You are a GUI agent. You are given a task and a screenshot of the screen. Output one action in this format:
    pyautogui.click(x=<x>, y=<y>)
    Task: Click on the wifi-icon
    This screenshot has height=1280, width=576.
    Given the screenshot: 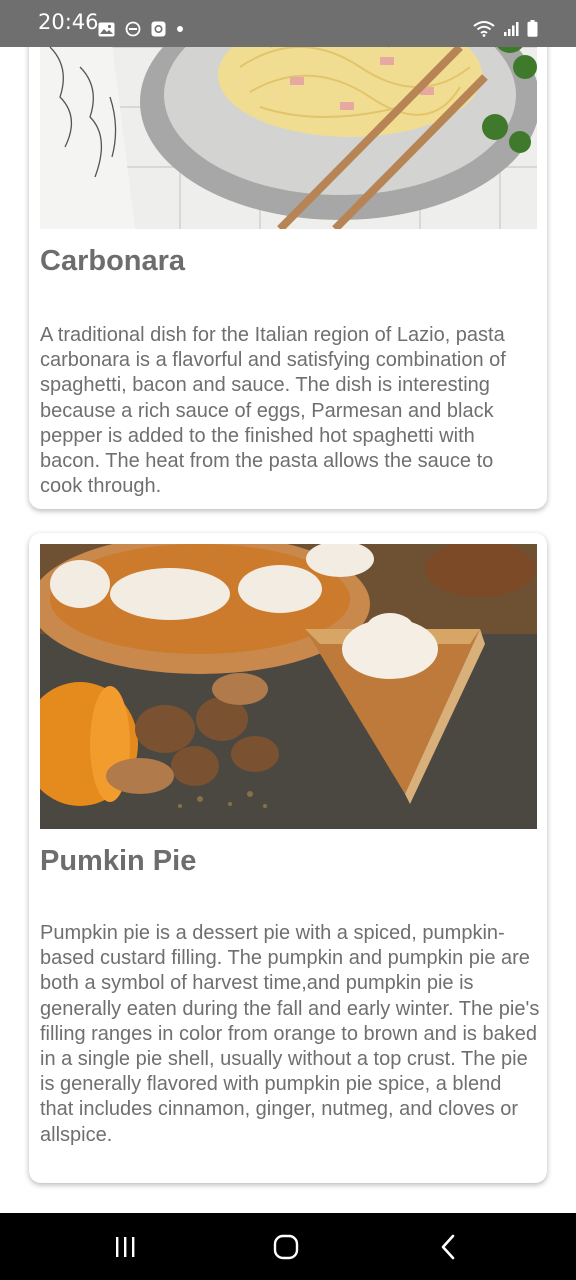 What is the action you would take?
    pyautogui.click(x=484, y=28)
    